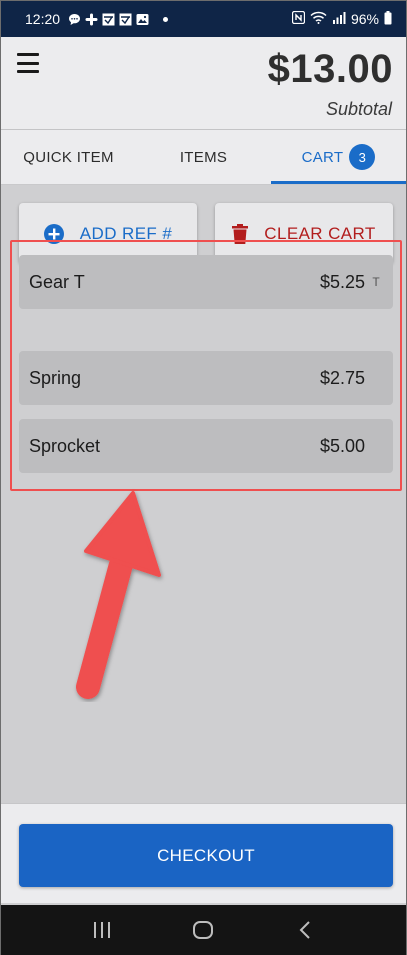 This screenshot has width=407, height=955. I want to click on chat-bubble-icon, so click(74, 19).